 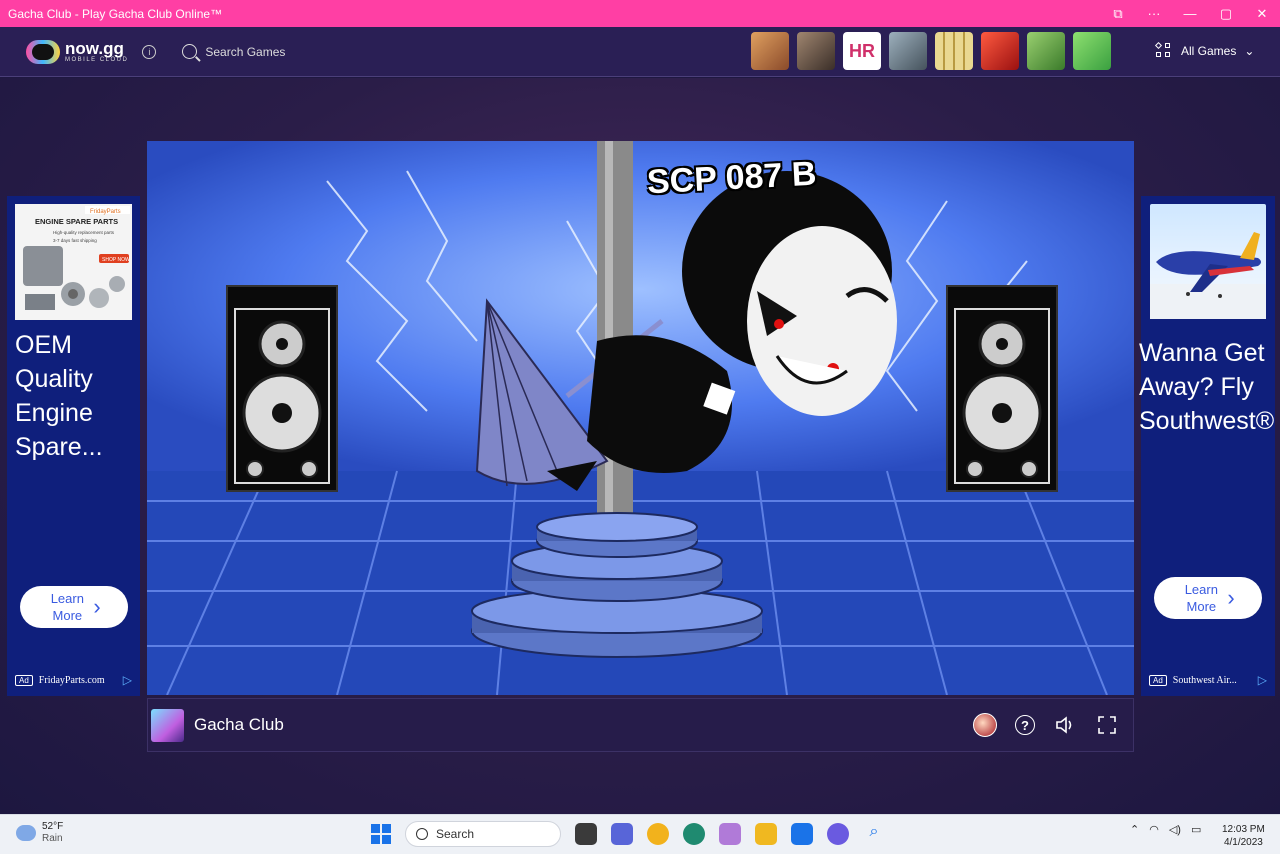 I want to click on categories-icon, so click(x=1162, y=49).